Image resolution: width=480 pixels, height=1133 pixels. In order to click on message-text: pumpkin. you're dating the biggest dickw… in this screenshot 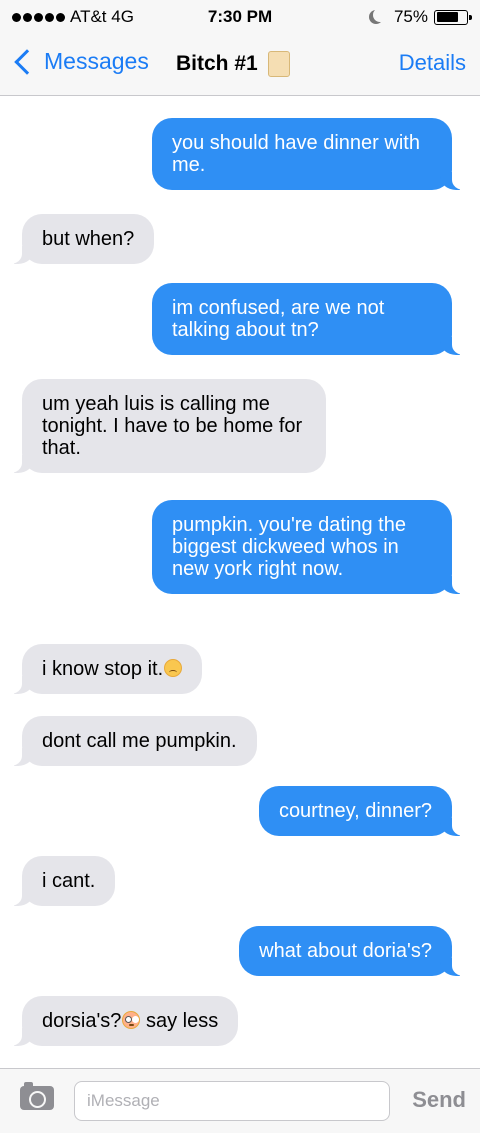, I will do `click(289, 547)`.